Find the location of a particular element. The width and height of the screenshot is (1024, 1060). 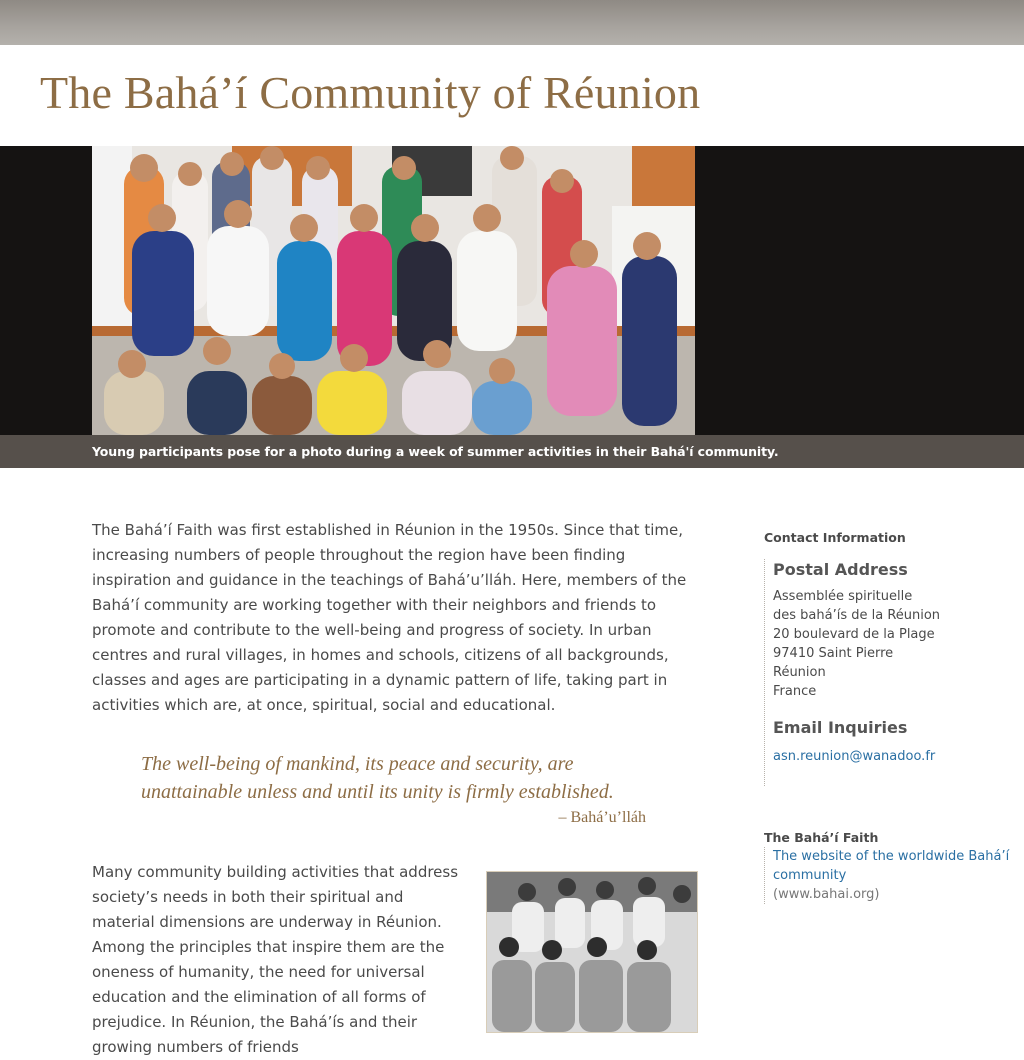

page-title: The Bahá’í Community of Réunion is located at coordinates (370, 92).